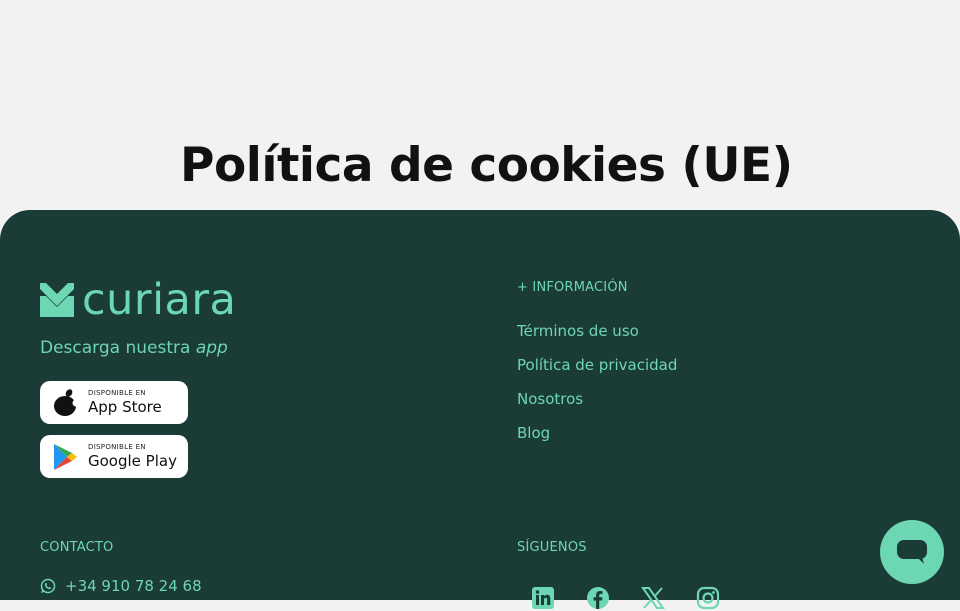 The width and height of the screenshot is (960, 611). What do you see at coordinates (125, 407) in the screenshot?
I see `app-store-label: App Store` at bounding box center [125, 407].